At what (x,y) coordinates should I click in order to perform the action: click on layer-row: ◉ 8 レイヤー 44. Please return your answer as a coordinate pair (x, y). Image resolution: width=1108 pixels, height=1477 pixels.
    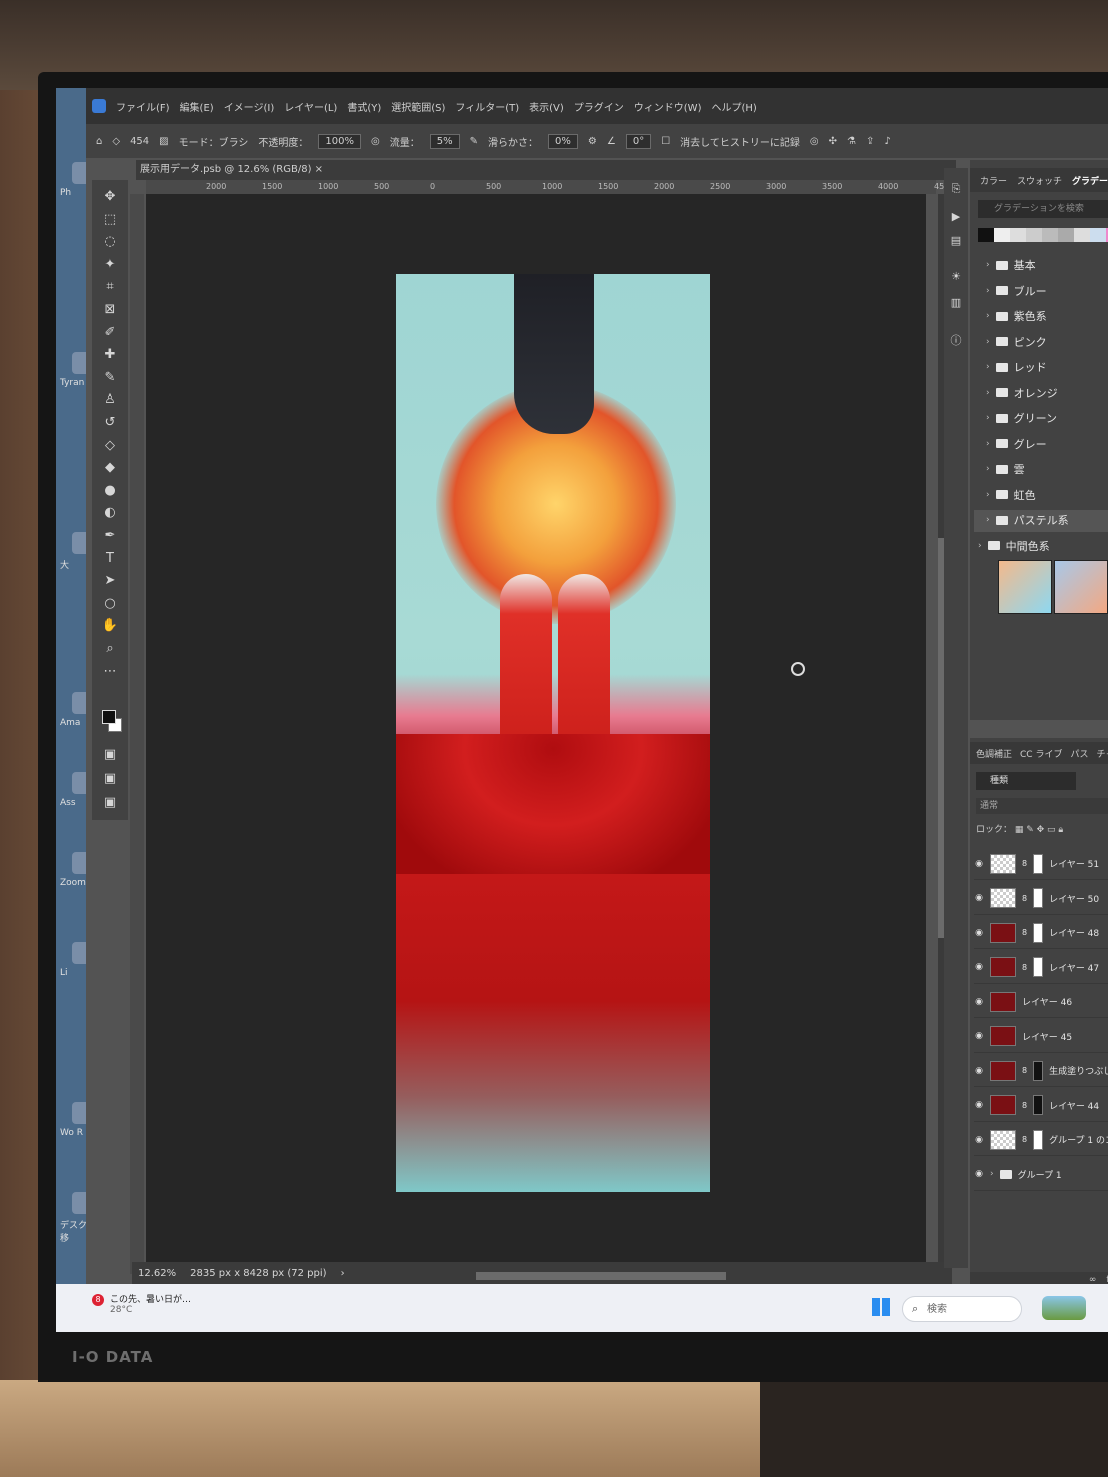
    Looking at the image, I should click on (1041, 1106).